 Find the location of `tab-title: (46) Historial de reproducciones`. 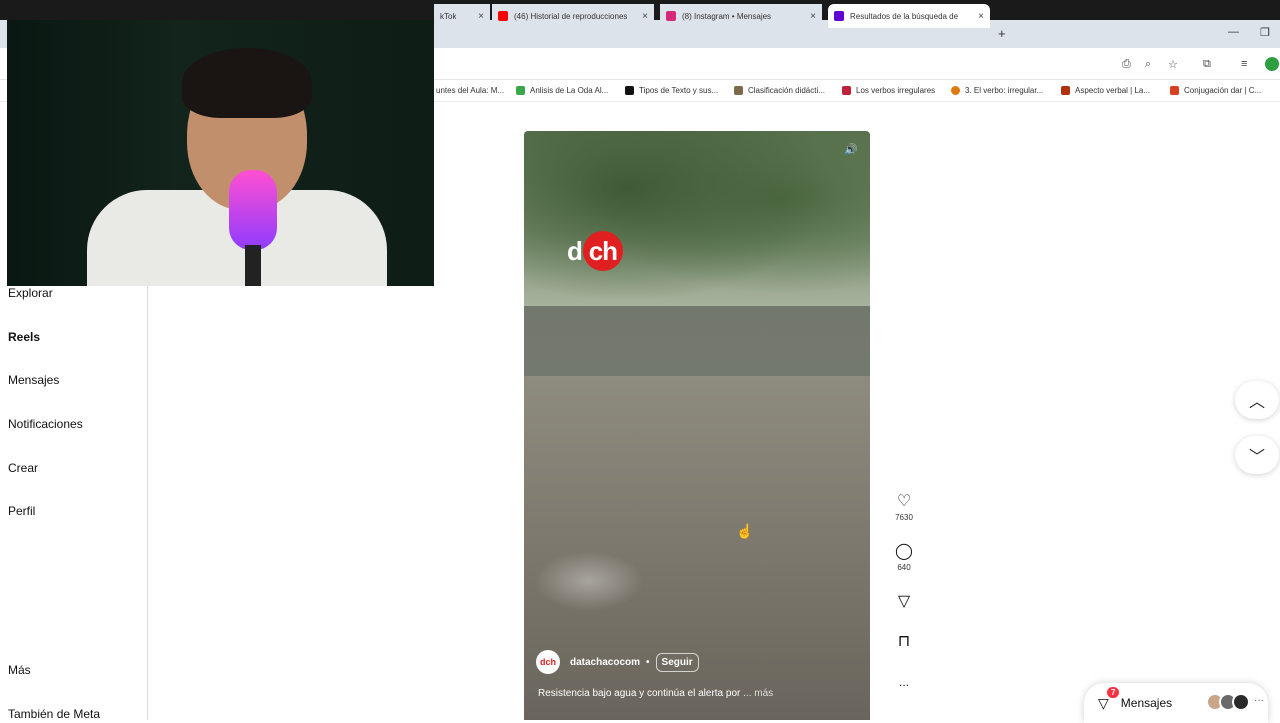

tab-title: (46) Historial de reproducciones is located at coordinates (571, 16).